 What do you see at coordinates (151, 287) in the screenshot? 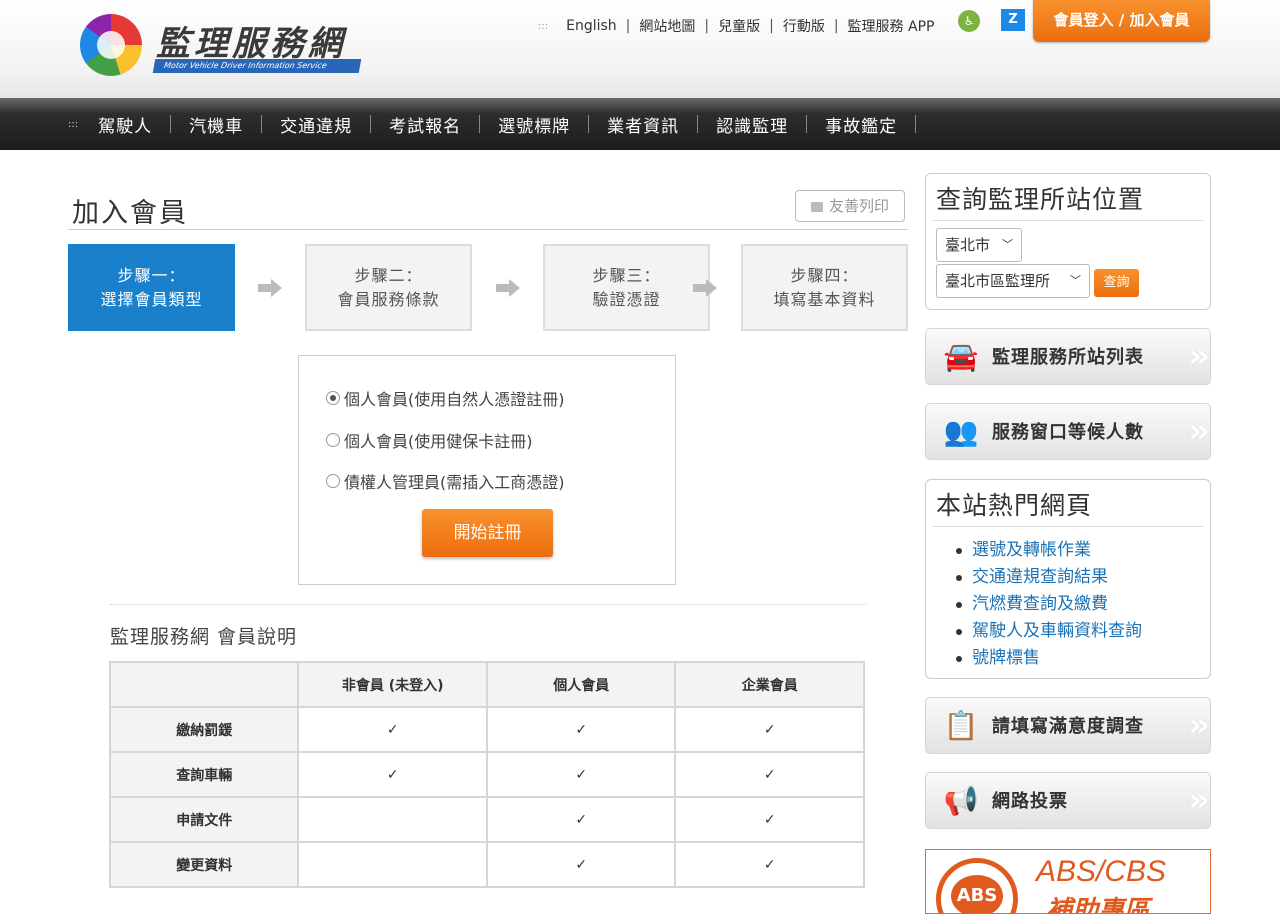
I see `step-1: 步驟一： 選擇會員類型` at bounding box center [151, 287].